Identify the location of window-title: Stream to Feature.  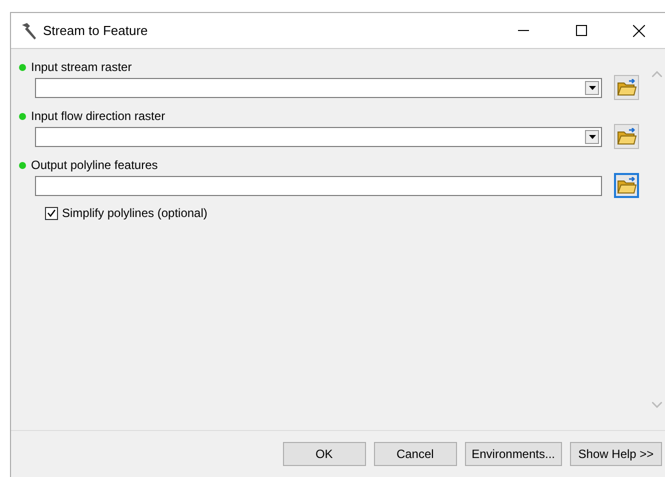
(96, 30).